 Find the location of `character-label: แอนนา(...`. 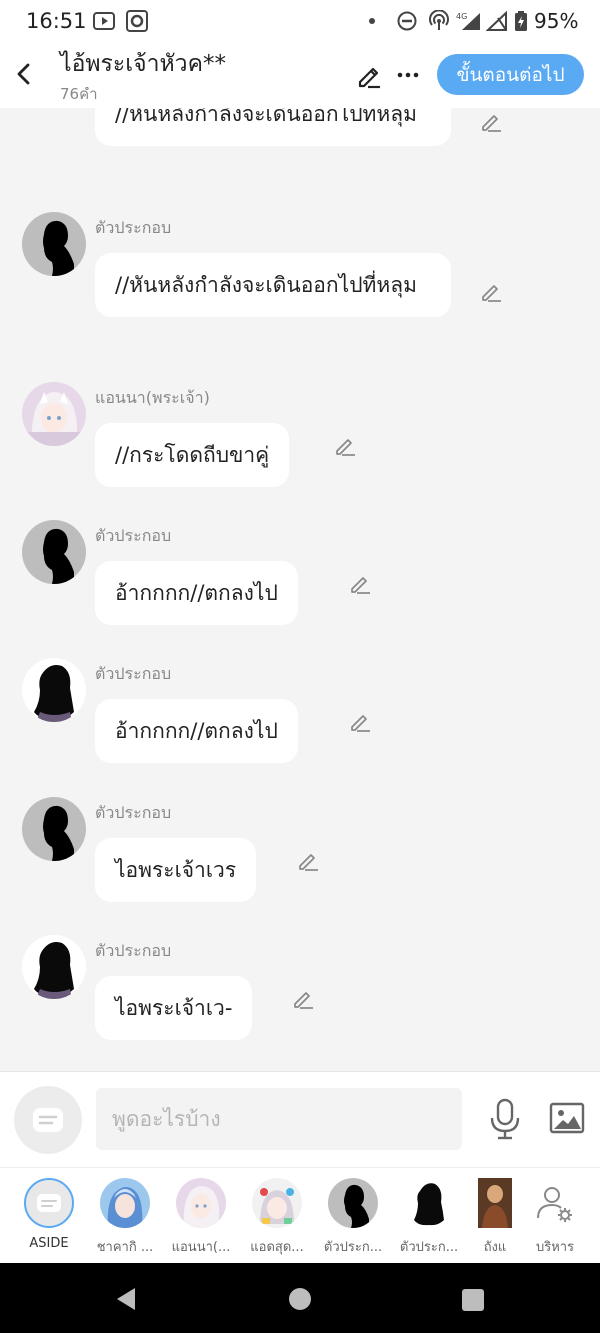

character-label: แอนนา(... is located at coordinates (201, 1247).